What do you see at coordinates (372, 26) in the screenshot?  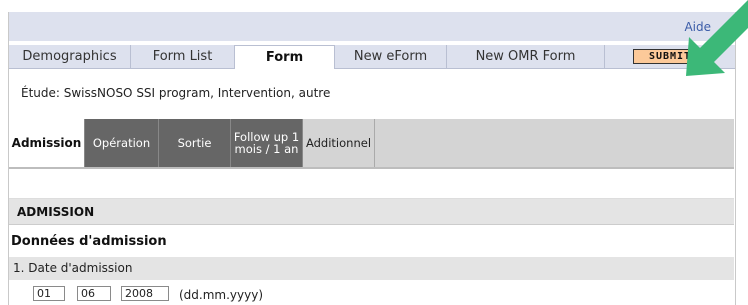 I see `top-bar: Aide` at bounding box center [372, 26].